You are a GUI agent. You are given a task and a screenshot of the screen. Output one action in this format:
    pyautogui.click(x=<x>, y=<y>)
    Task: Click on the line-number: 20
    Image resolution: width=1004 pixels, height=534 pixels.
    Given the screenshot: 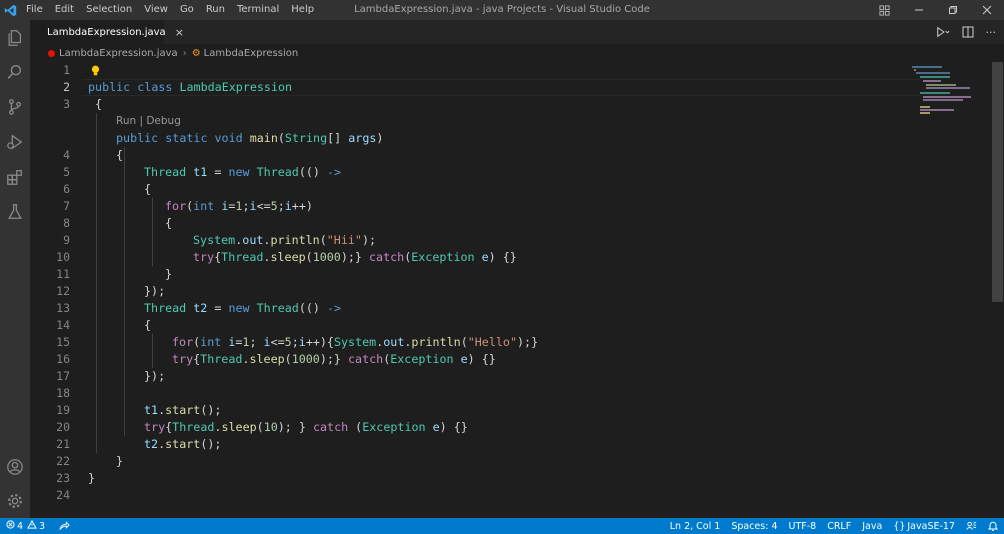 What is the action you would take?
    pyautogui.click(x=63, y=427)
    